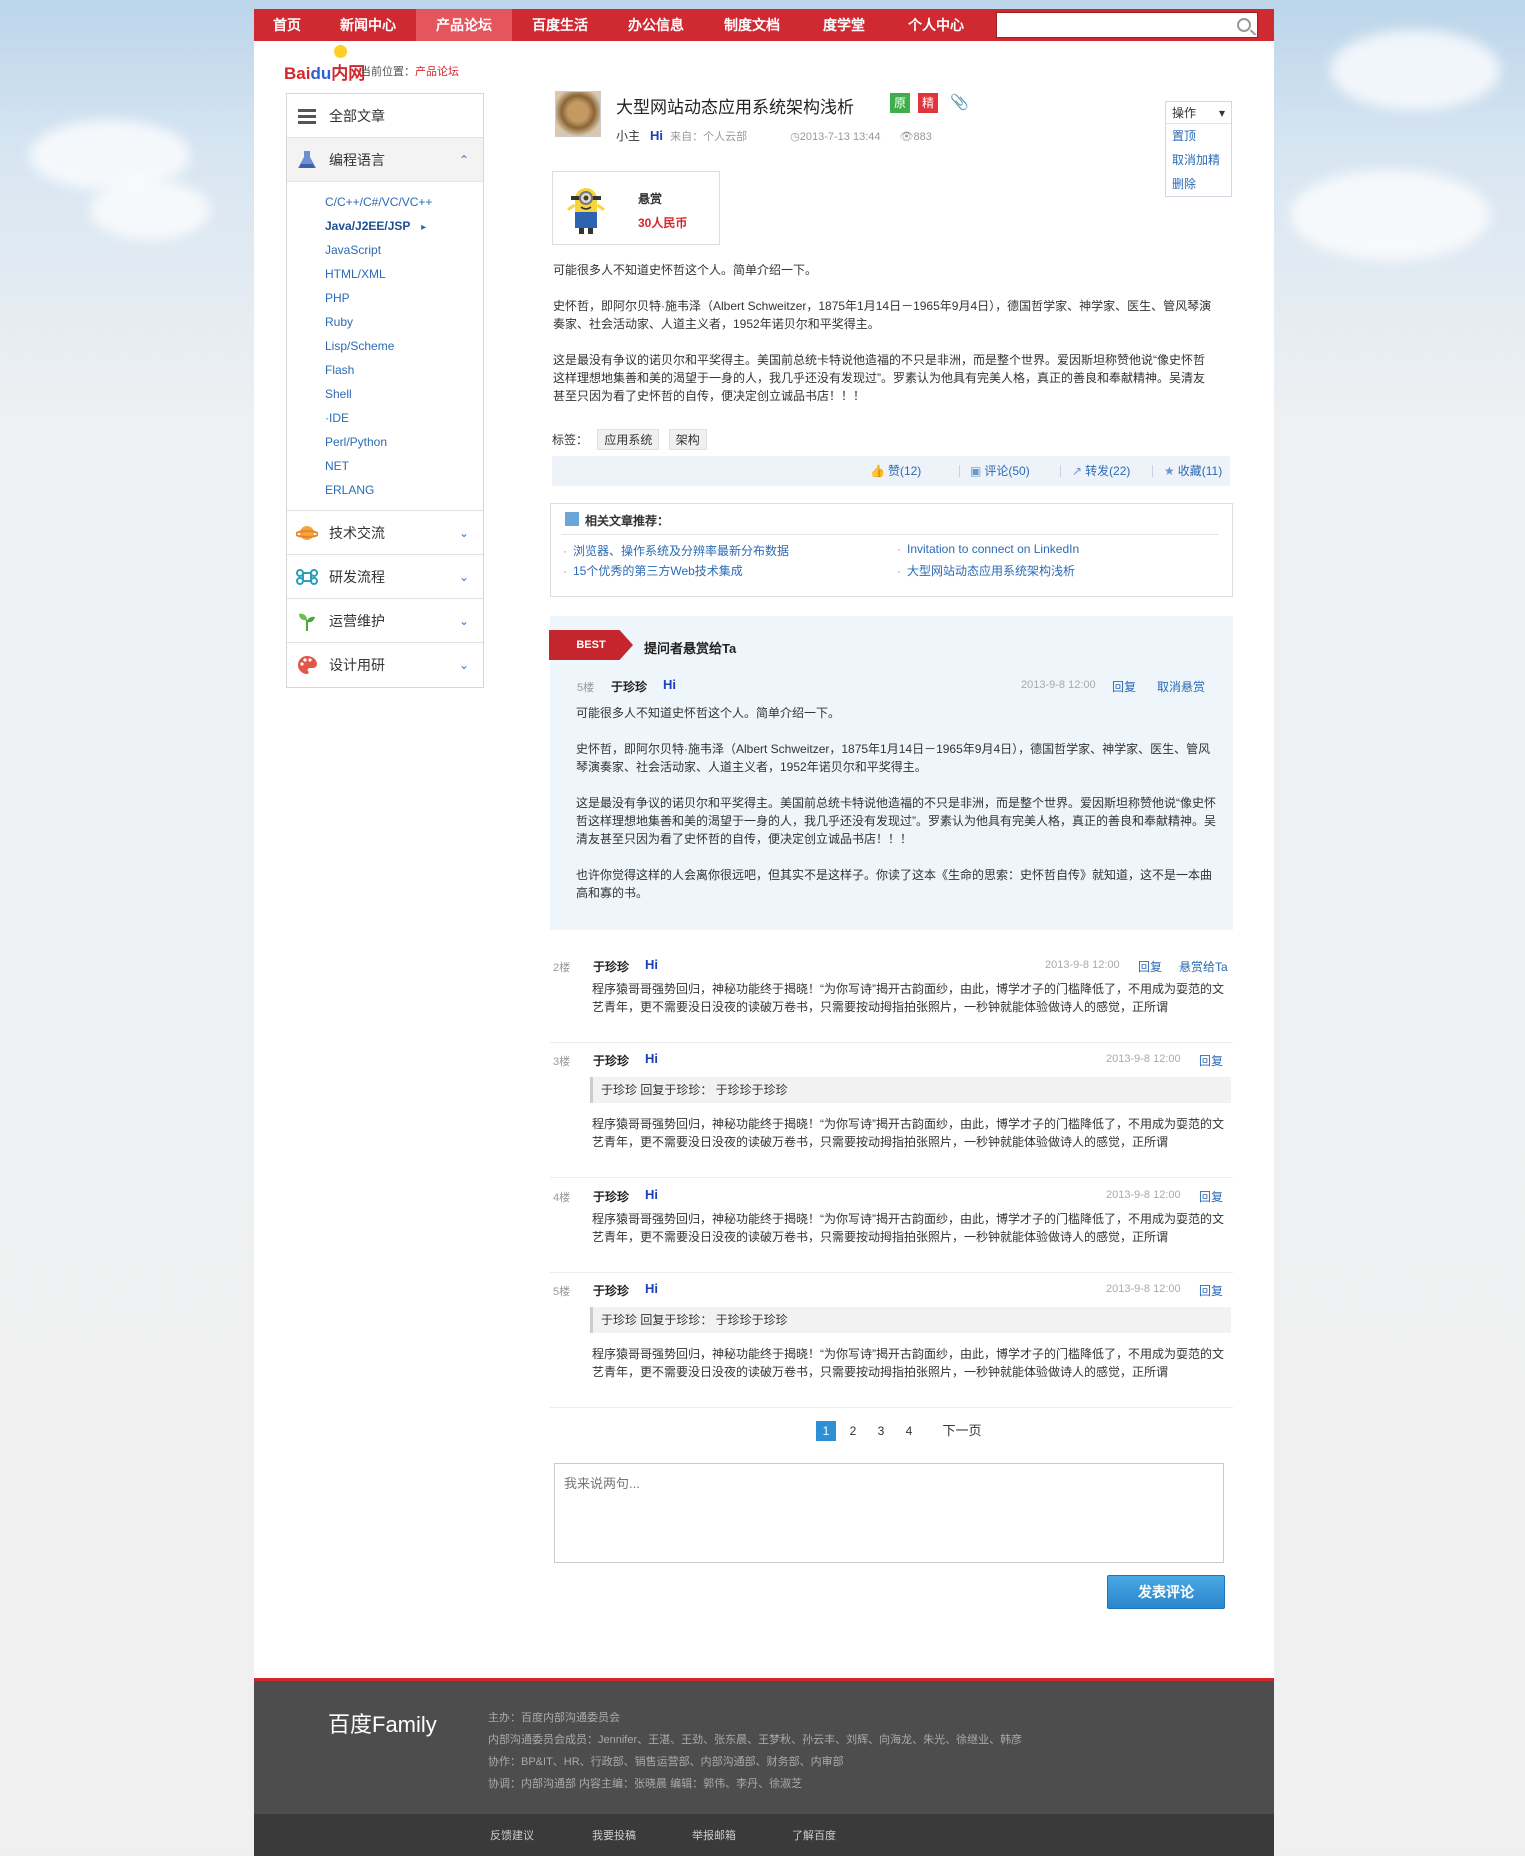 The image size is (1525, 1856). I want to click on nav-item-office: 办公信息, so click(656, 25).